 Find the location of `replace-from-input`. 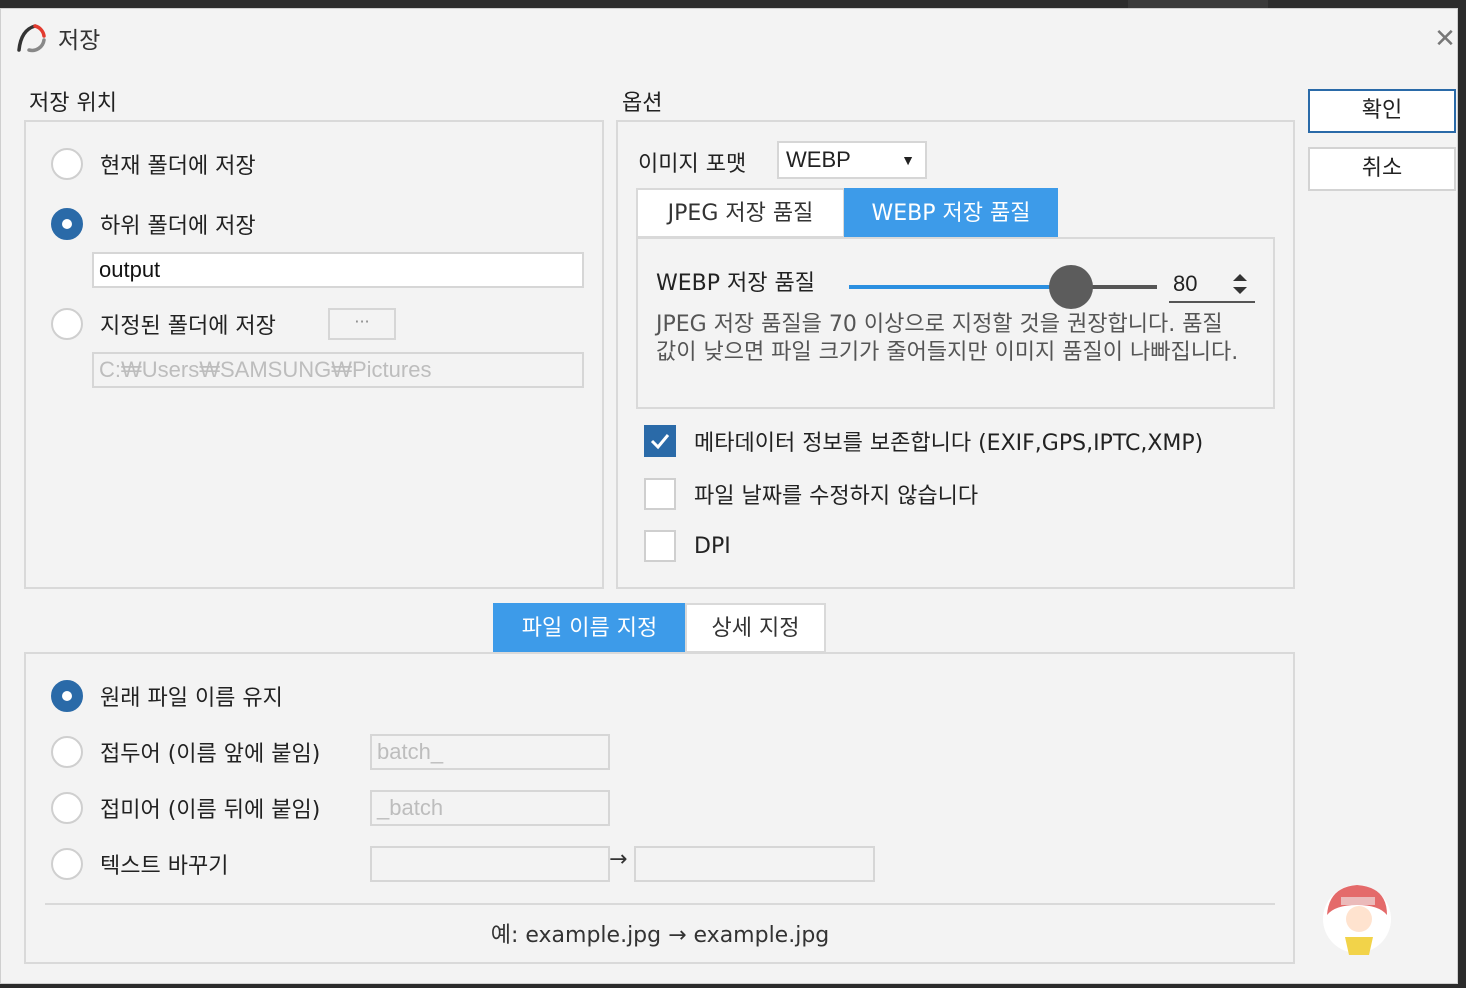

replace-from-input is located at coordinates (490, 864).